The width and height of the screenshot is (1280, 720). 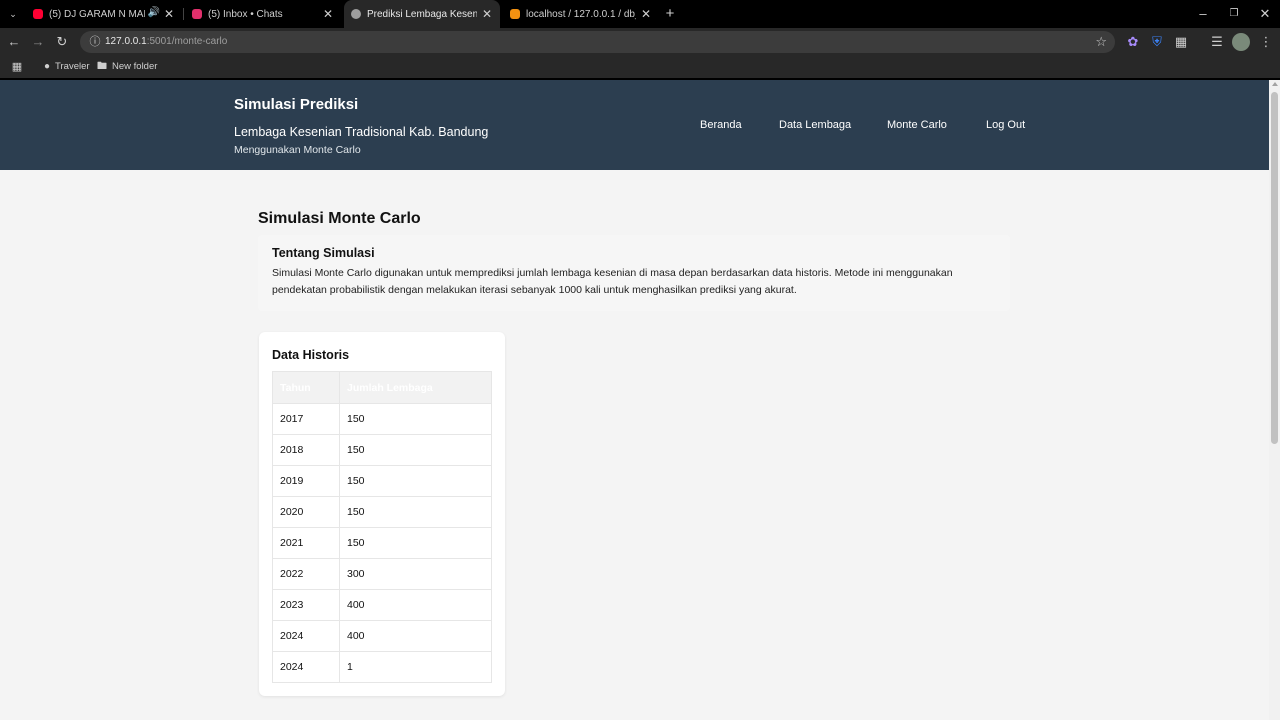 I want to click on table-row: 2021 150, so click(x=382, y=543).